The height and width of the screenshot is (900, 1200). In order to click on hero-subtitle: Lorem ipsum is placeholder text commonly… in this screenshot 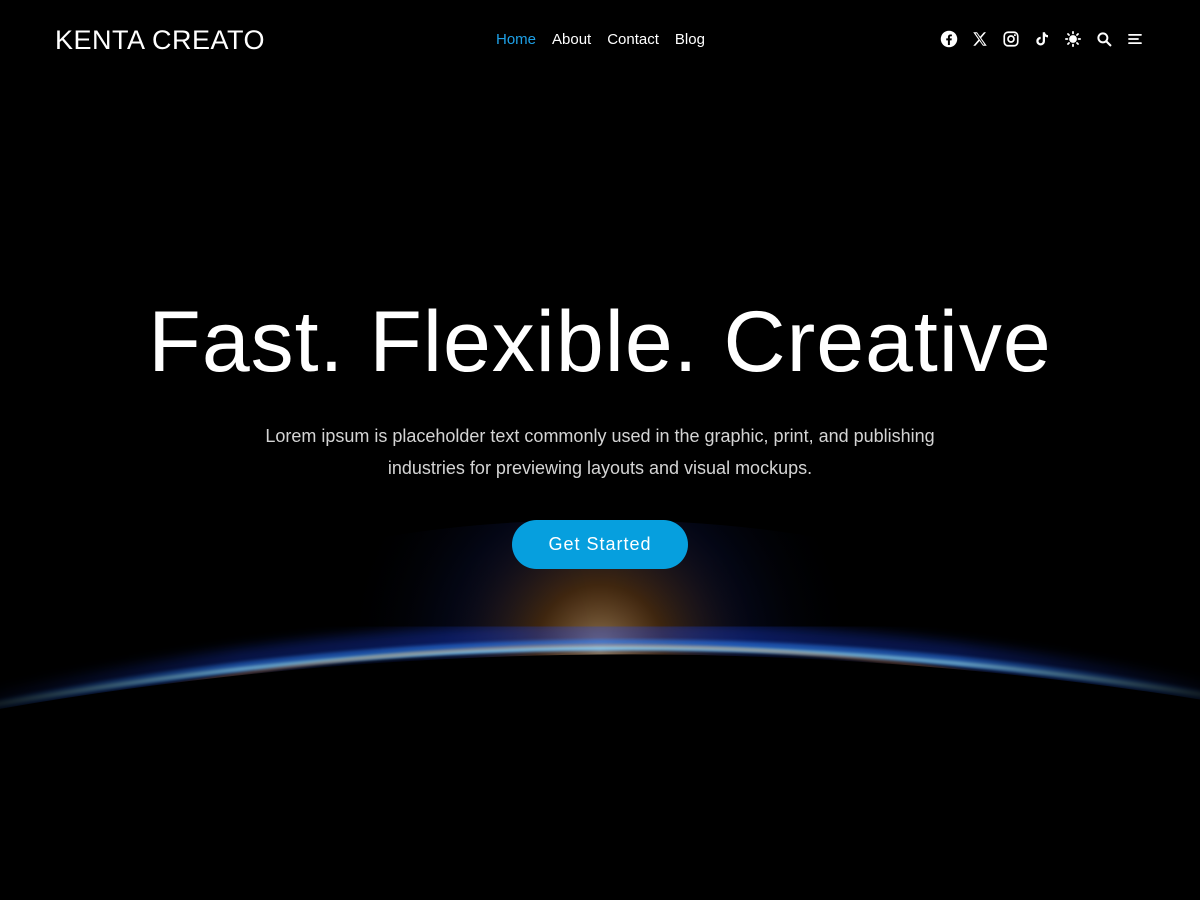, I will do `click(600, 452)`.